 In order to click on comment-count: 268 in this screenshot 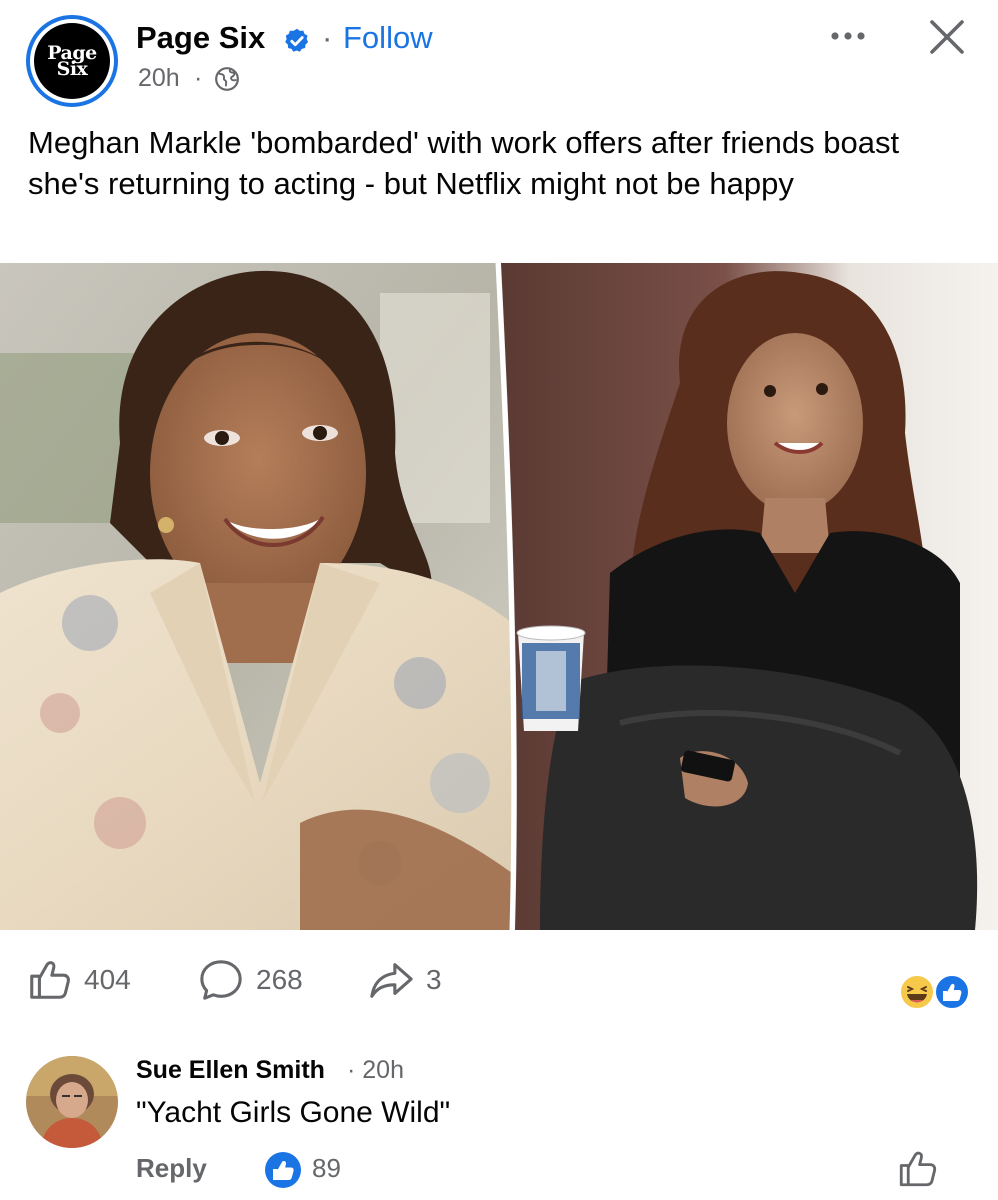, I will do `click(279, 979)`.